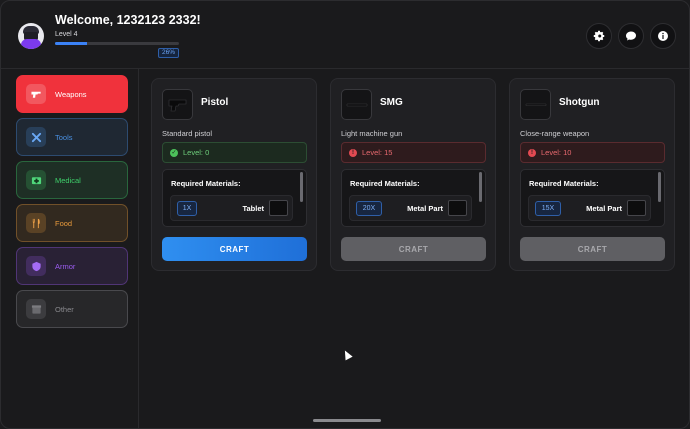  What do you see at coordinates (592, 152) in the screenshot?
I see `level-requirement: ! Level: 10` at bounding box center [592, 152].